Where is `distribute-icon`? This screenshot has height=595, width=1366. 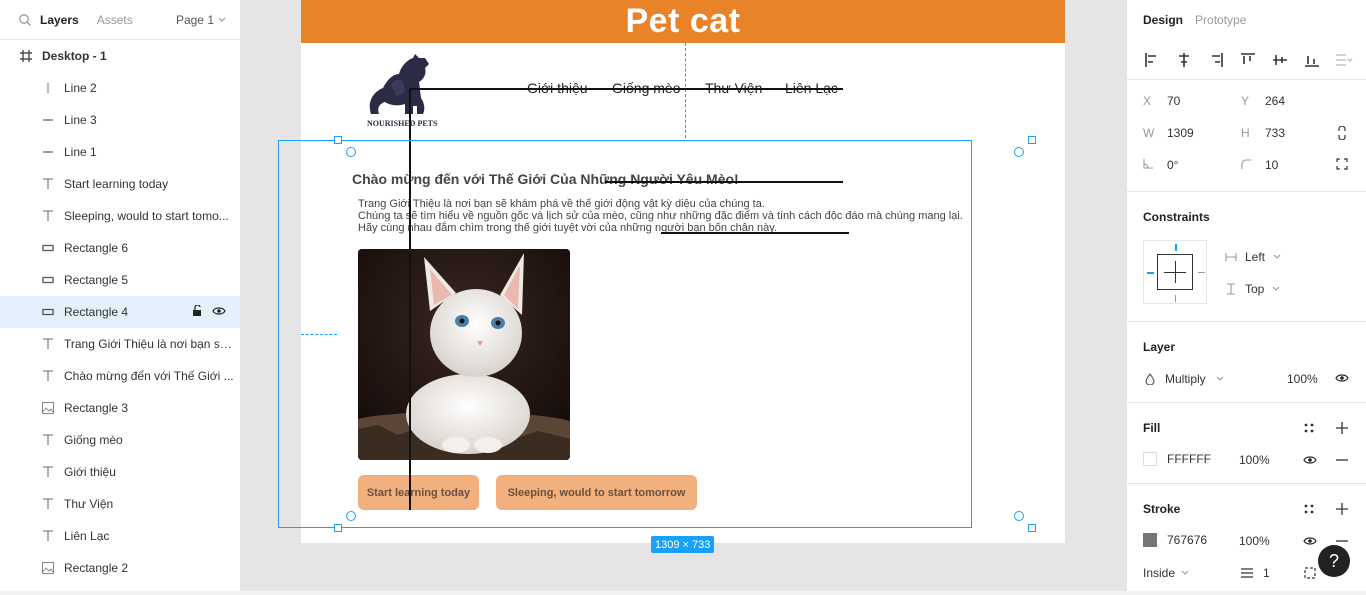
distribute-icon is located at coordinates (1344, 60).